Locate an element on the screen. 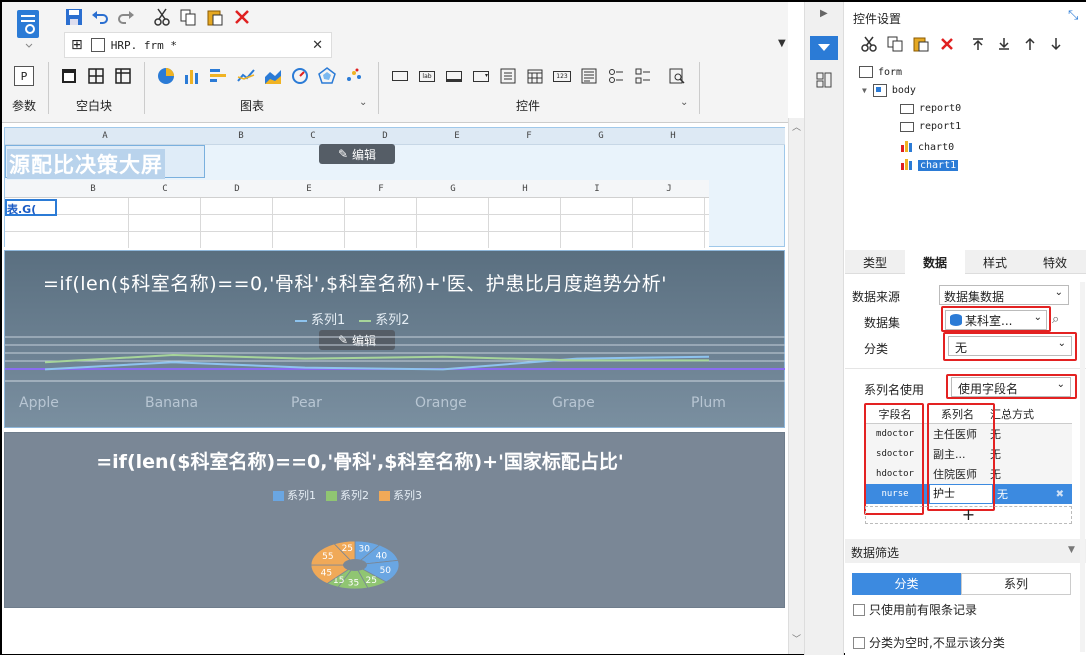 Image resolution: width=1086 pixels, height=655 pixels. x-axis-labels: Apple Banana Pear Orange Grape Plum is located at coordinates (395, 404).